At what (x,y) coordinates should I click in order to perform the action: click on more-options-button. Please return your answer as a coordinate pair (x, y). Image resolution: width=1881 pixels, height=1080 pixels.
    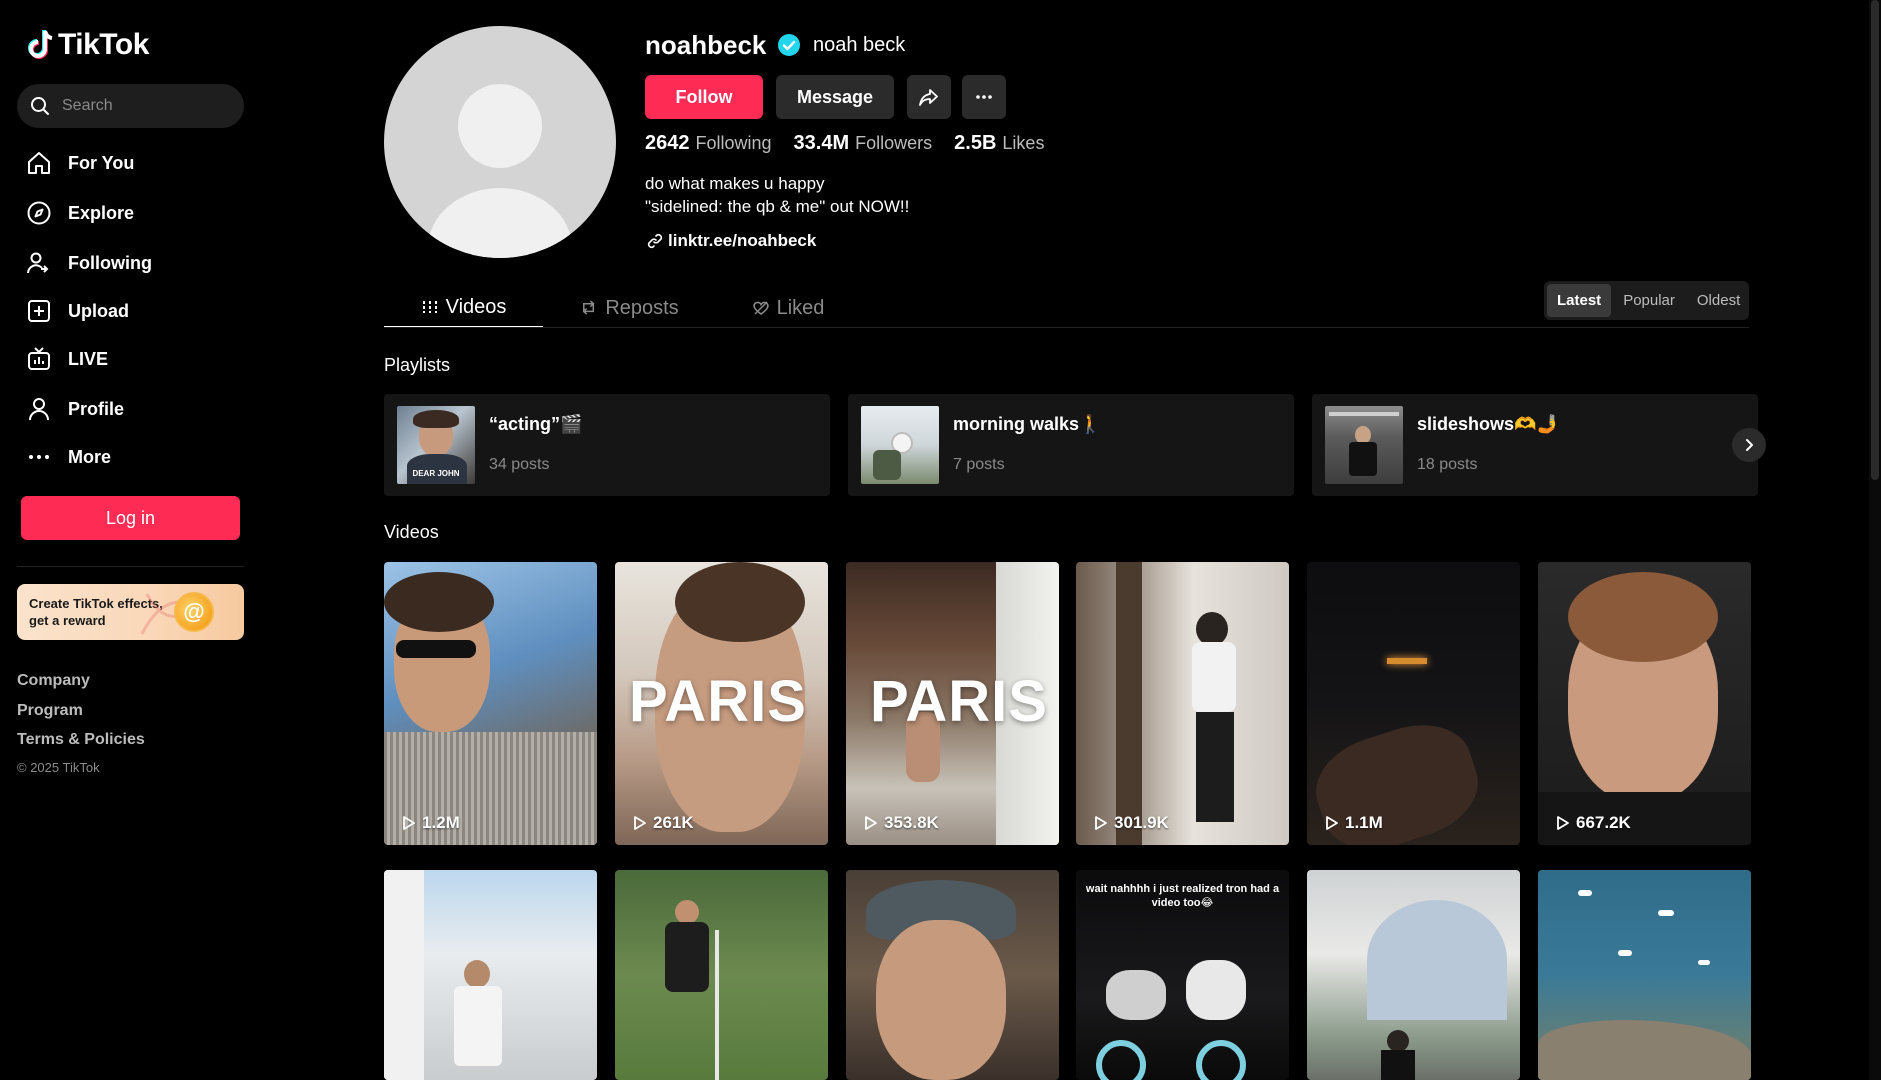
    Looking at the image, I should click on (984, 97).